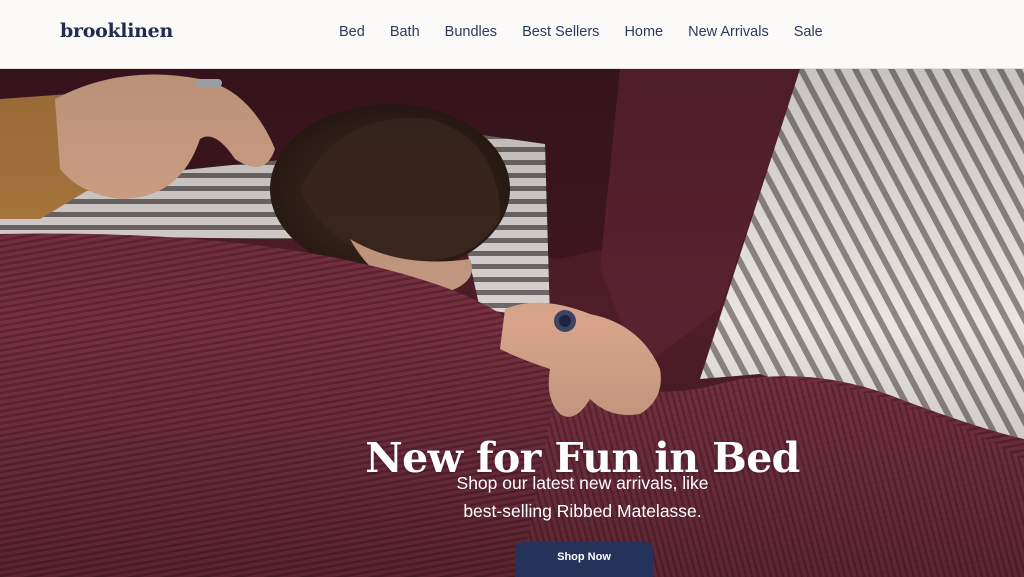 This screenshot has width=1024, height=577. What do you see at coordinates (582, 511) in the screenshot?
I see `hero-subtitle-line-2: best-selling Ribbed Matelasse.` at bounding box center [582, 511].